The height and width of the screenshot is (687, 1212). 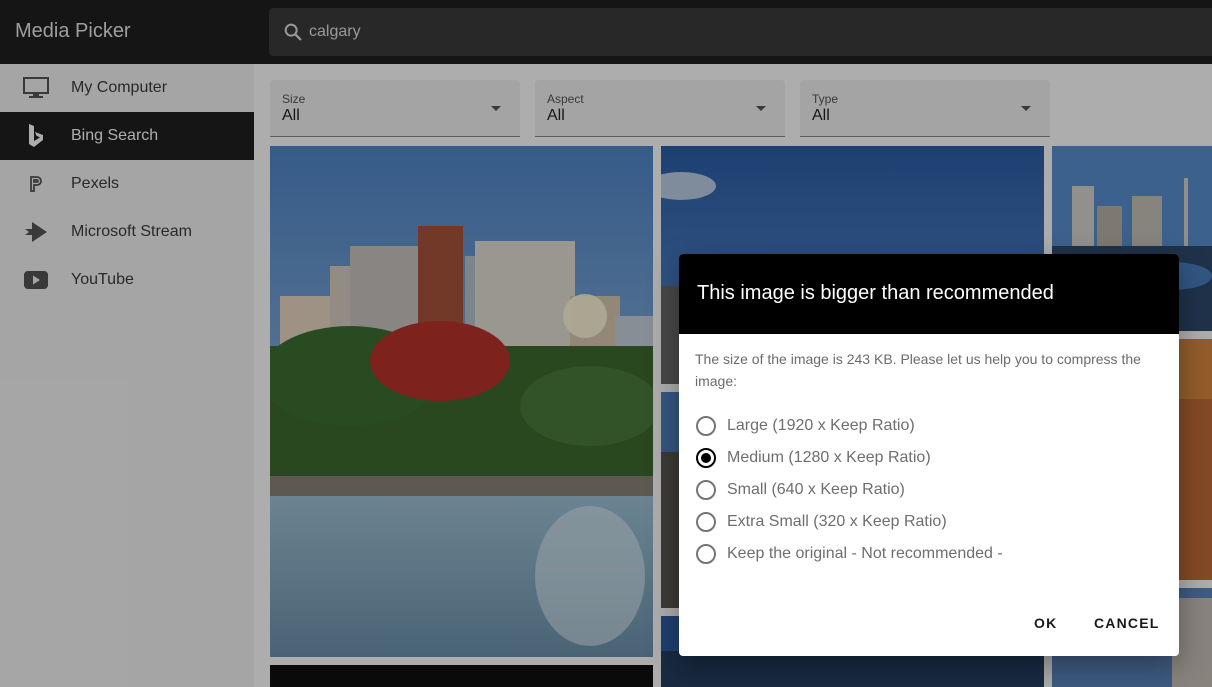 I want to click on option-medium: Medium (1280 x Keep Ratio), so click(x=813, y=458).